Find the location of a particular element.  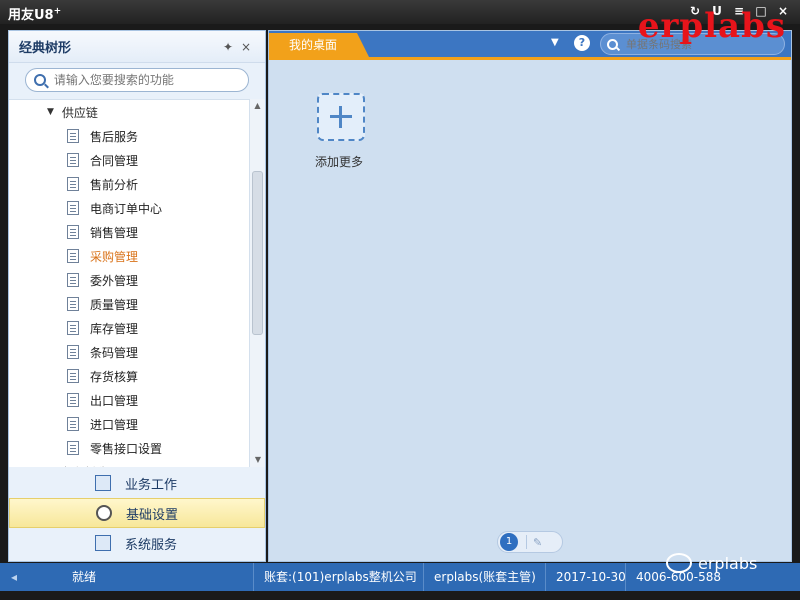

tree-item: 进口管理 is located at coordinates (129, 424).